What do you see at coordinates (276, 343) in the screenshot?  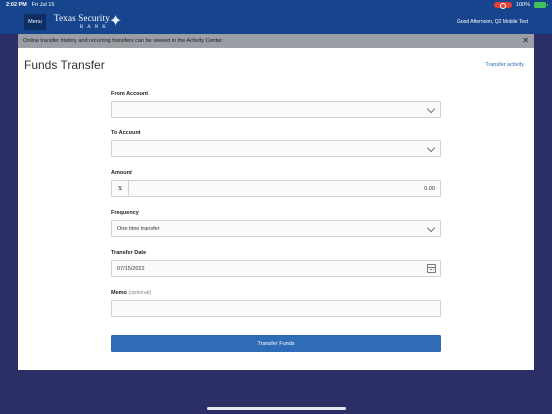 I see `transfer-funds-button: Transfer Funds` at bounding box center [276, 343].